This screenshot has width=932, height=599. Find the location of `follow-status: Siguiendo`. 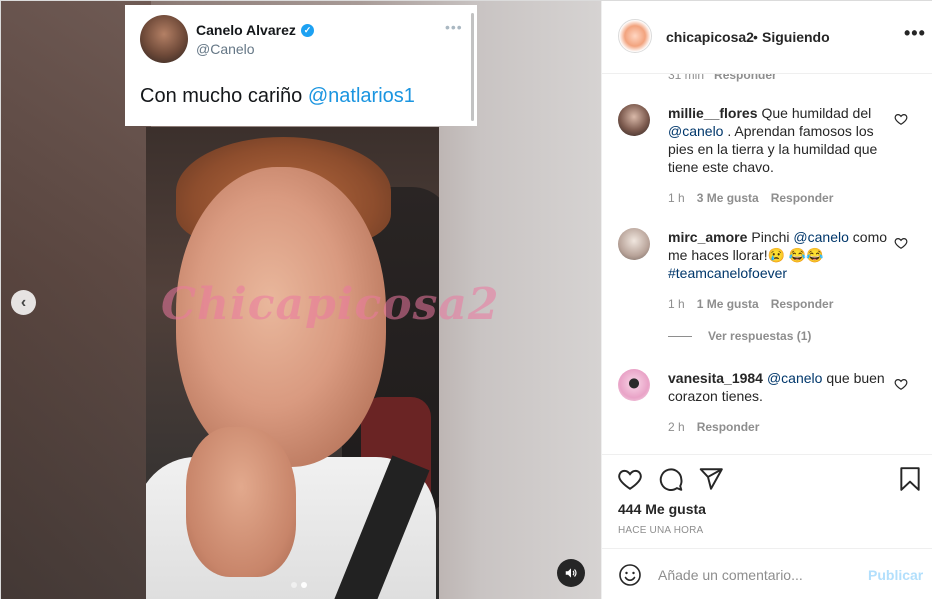

follow-status: Siguiendo is located at coordinates (796, 37).